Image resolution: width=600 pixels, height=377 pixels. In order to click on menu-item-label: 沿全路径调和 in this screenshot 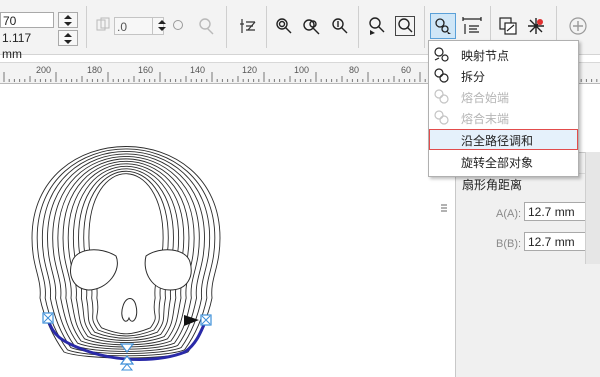, I will do `click(497, 141)`.